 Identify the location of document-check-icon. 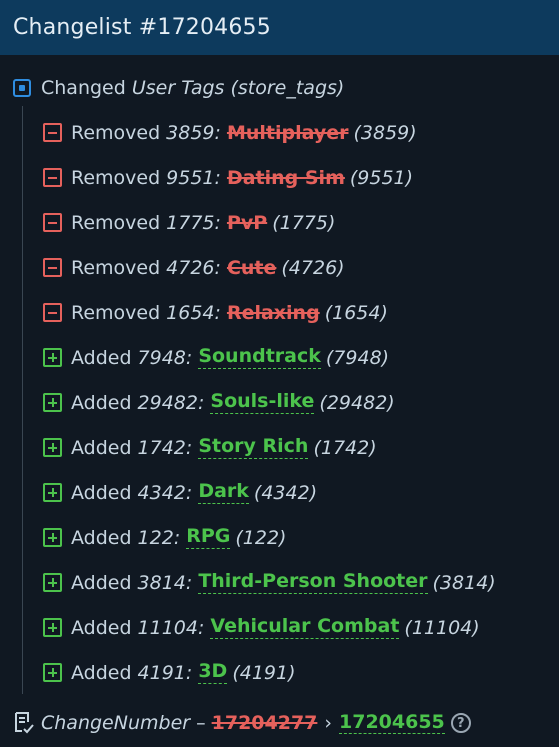
(24, 723).